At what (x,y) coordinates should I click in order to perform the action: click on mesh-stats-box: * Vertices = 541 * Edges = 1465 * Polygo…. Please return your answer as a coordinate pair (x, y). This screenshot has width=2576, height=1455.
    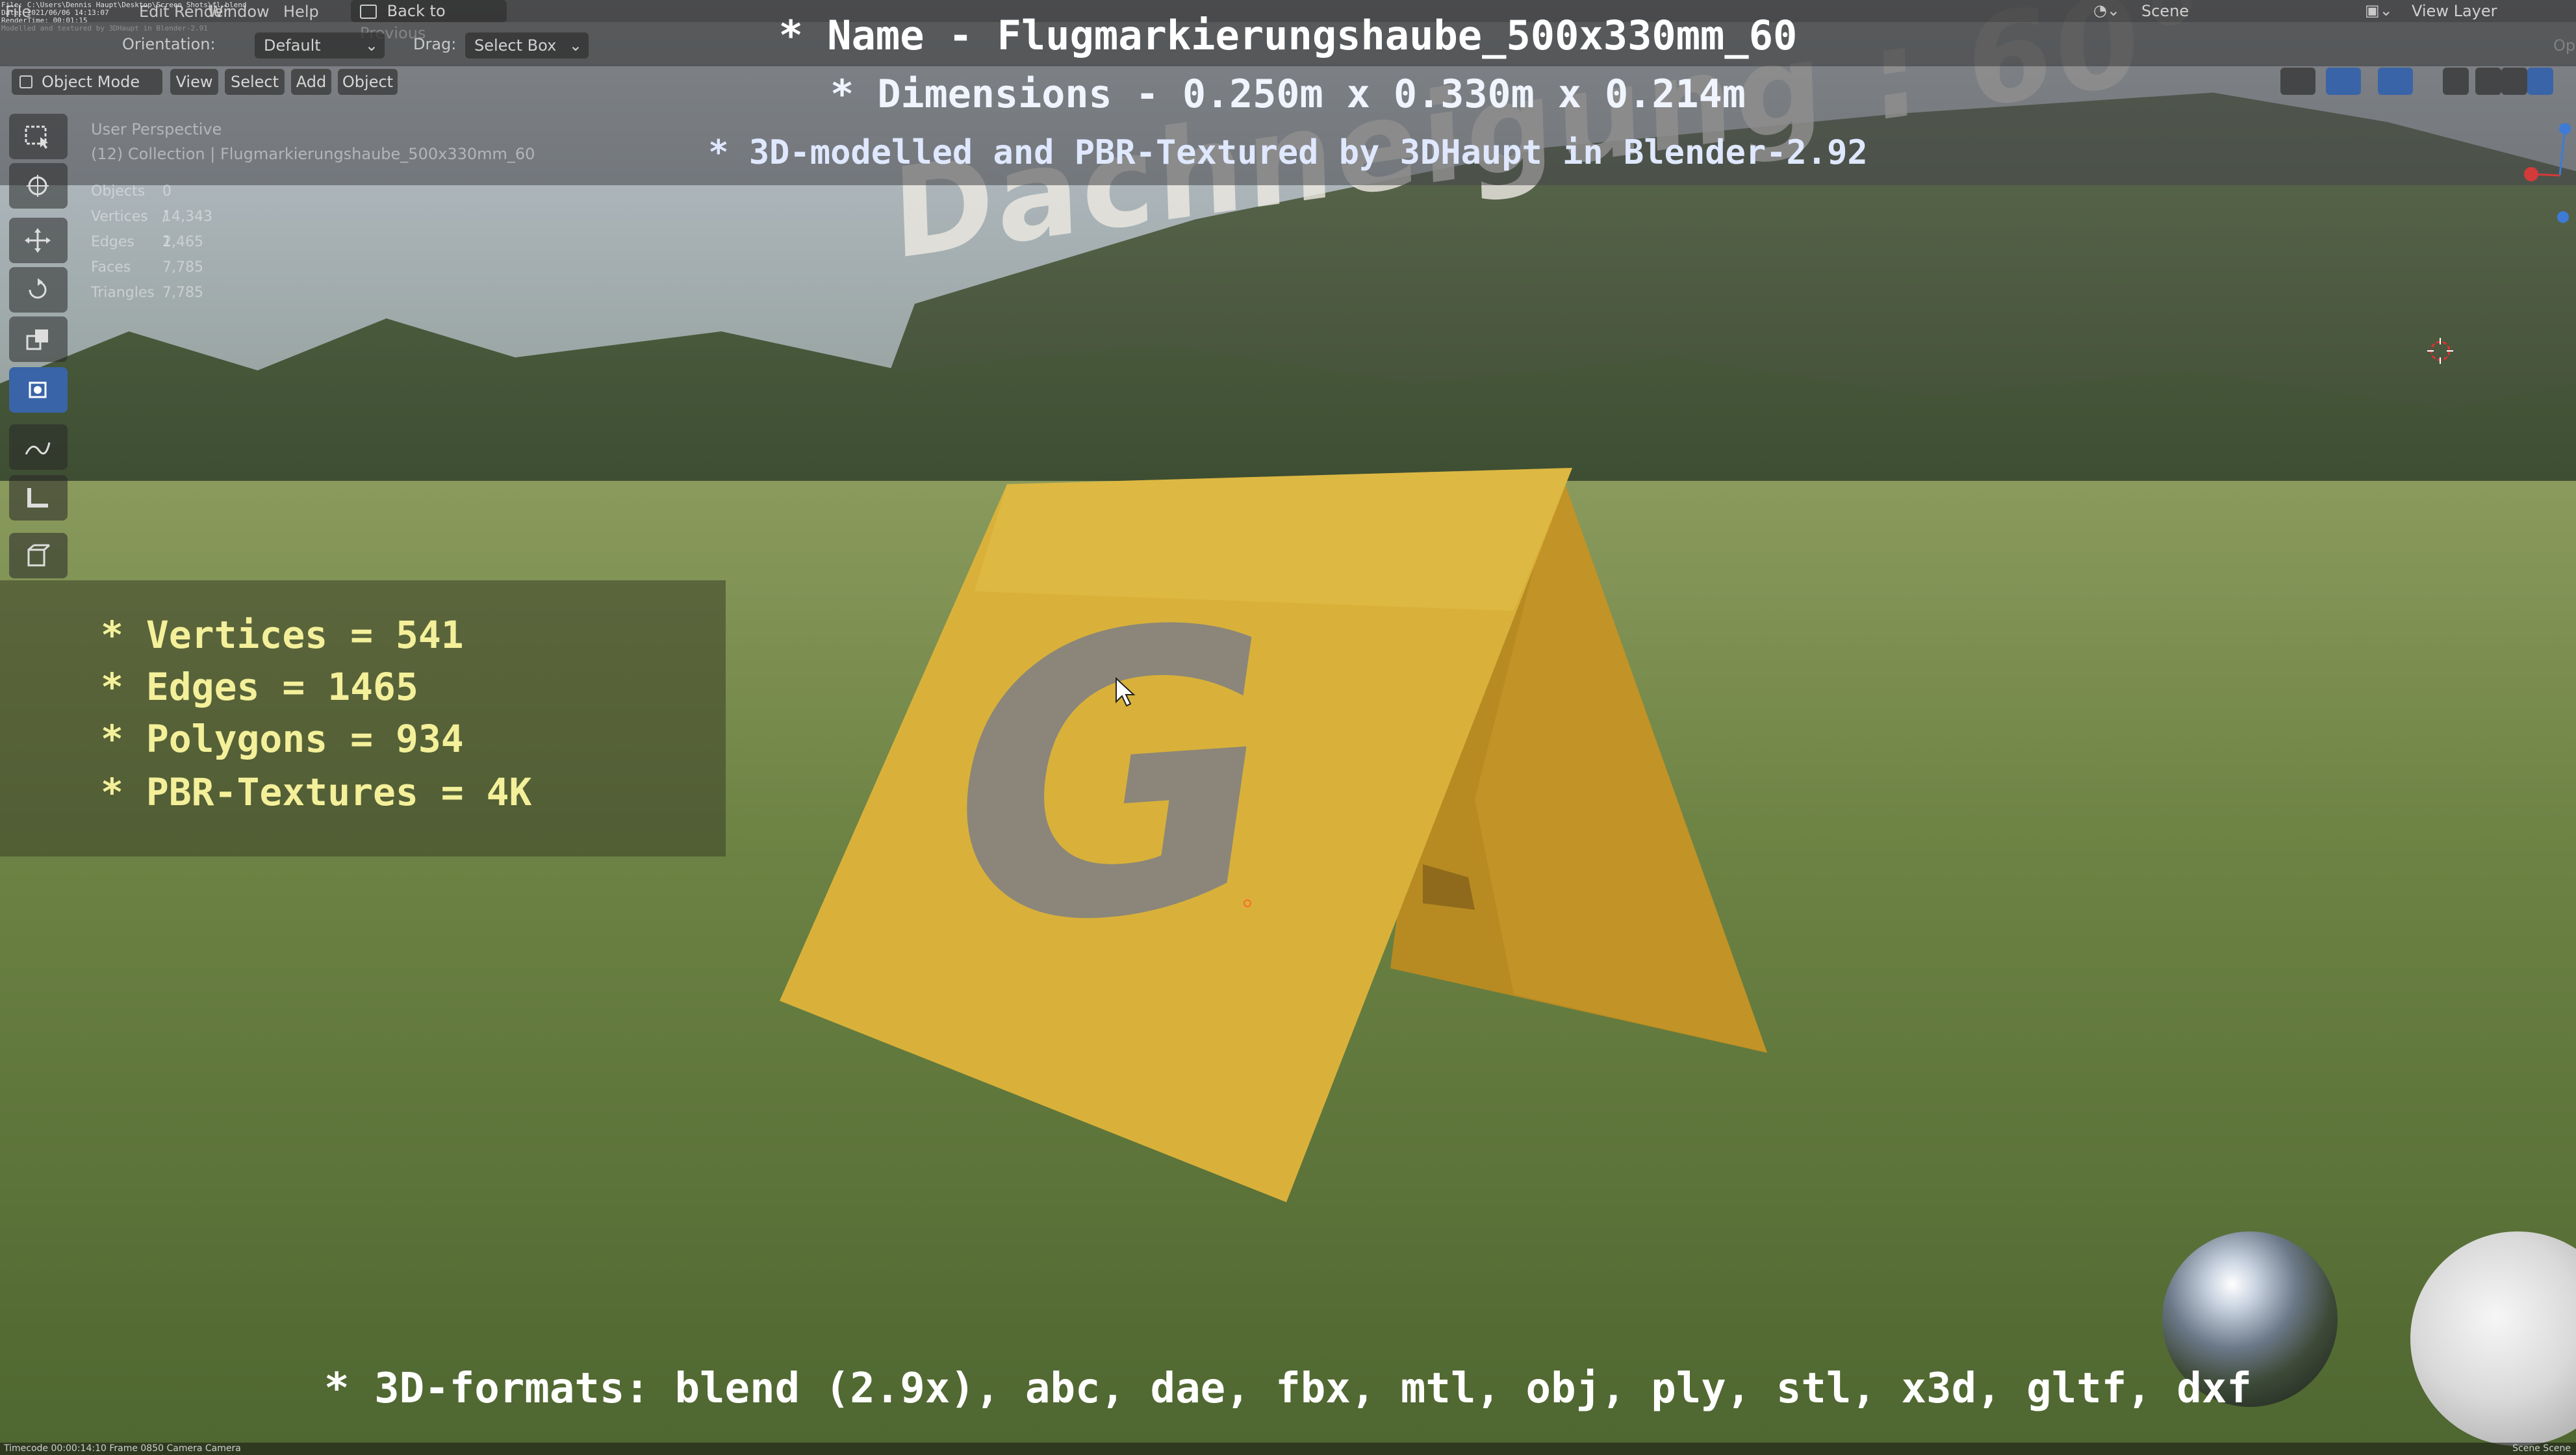
    Looking at the image, I should click on (363, 718).